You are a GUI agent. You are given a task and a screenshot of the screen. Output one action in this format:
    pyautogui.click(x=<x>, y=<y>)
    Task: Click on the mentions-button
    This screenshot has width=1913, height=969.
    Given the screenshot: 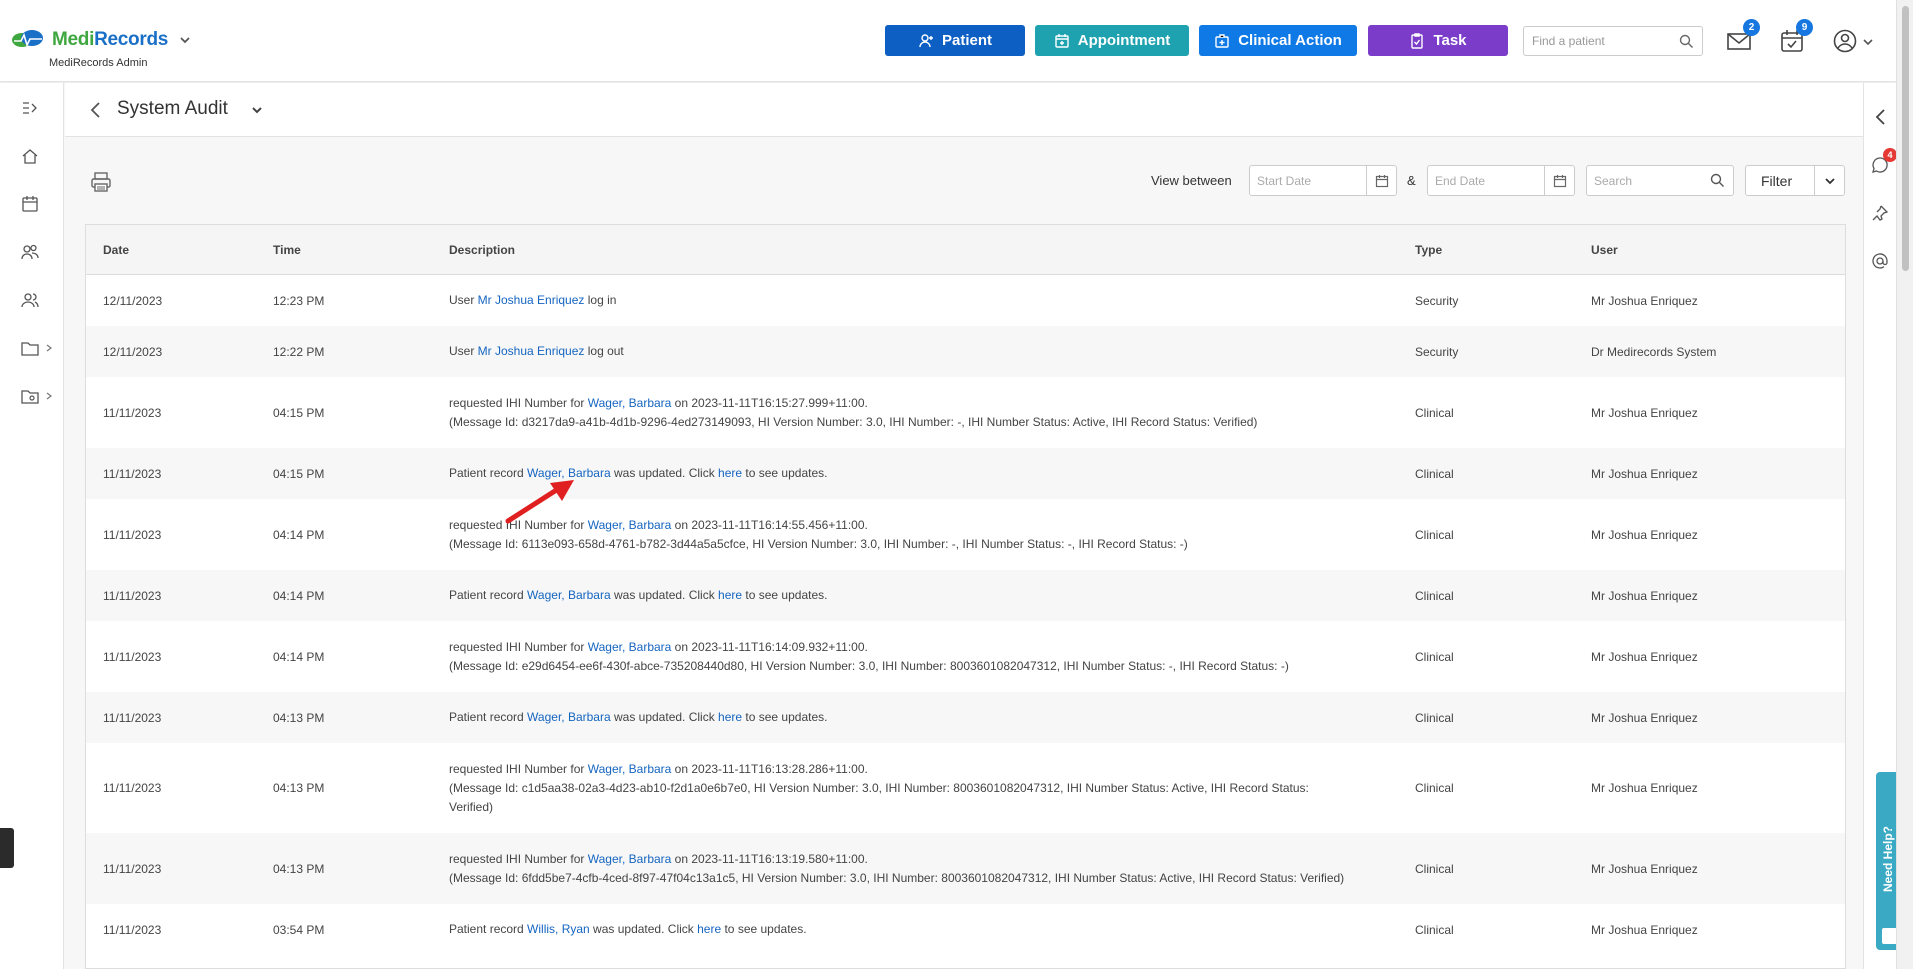 What is the action you would take?
    pyautogui.click(x=1881, y=262)
    